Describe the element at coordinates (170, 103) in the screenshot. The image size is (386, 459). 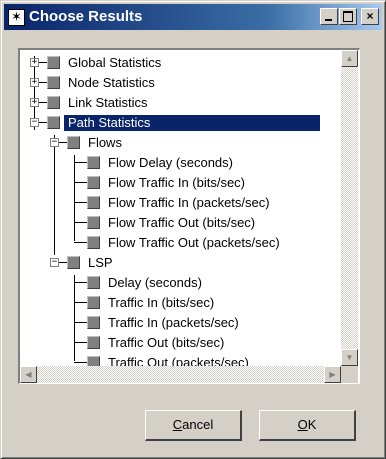
I see `tree-item-link-statistics: + Link Statistics` at that location.